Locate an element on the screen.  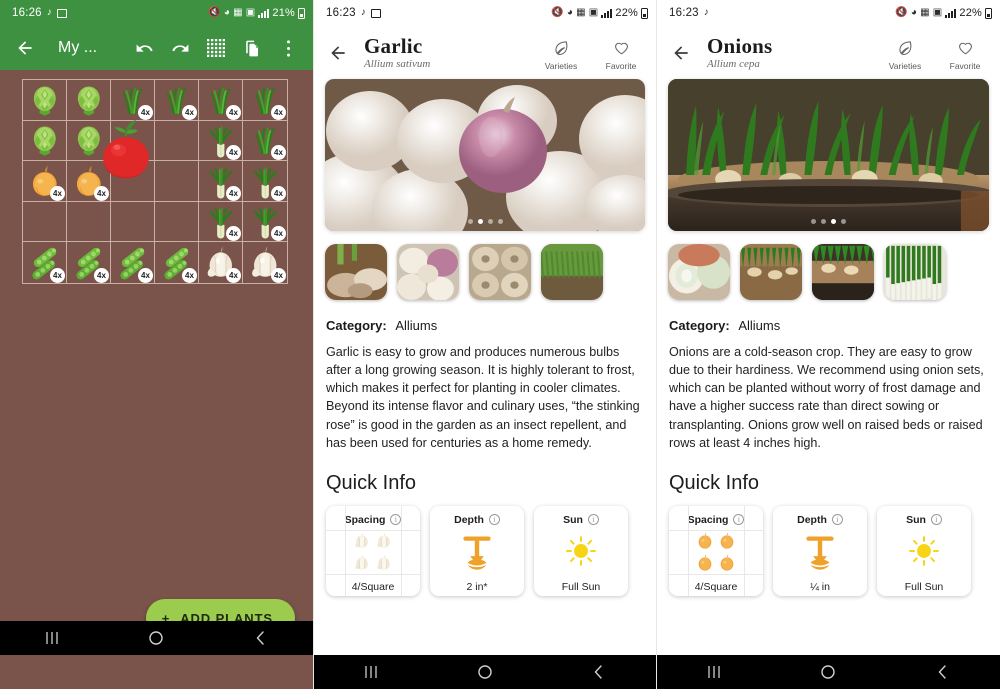
grid-toggle-button is located at coordinates (216, 48).